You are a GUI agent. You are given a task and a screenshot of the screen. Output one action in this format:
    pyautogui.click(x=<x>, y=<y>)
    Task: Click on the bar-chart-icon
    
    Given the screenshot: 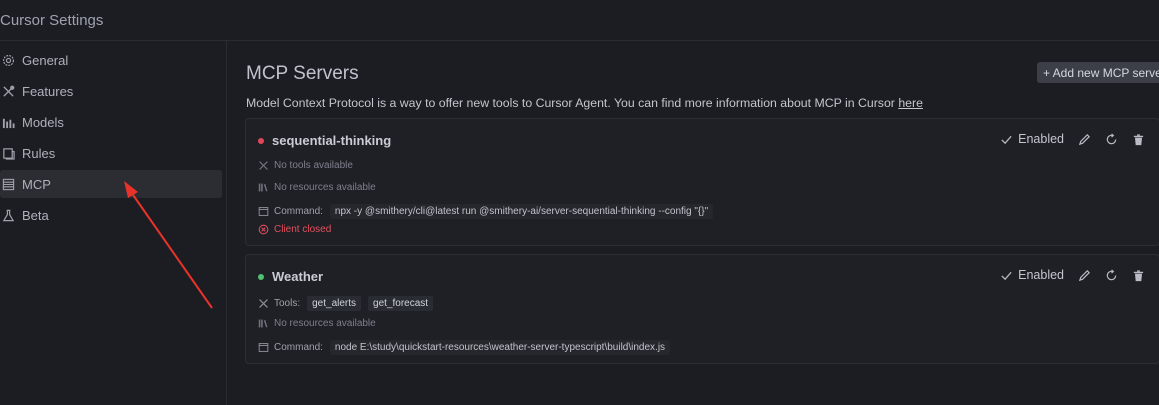 What is the action you would take?
    pyautogui.click(x=8, y=122)
    